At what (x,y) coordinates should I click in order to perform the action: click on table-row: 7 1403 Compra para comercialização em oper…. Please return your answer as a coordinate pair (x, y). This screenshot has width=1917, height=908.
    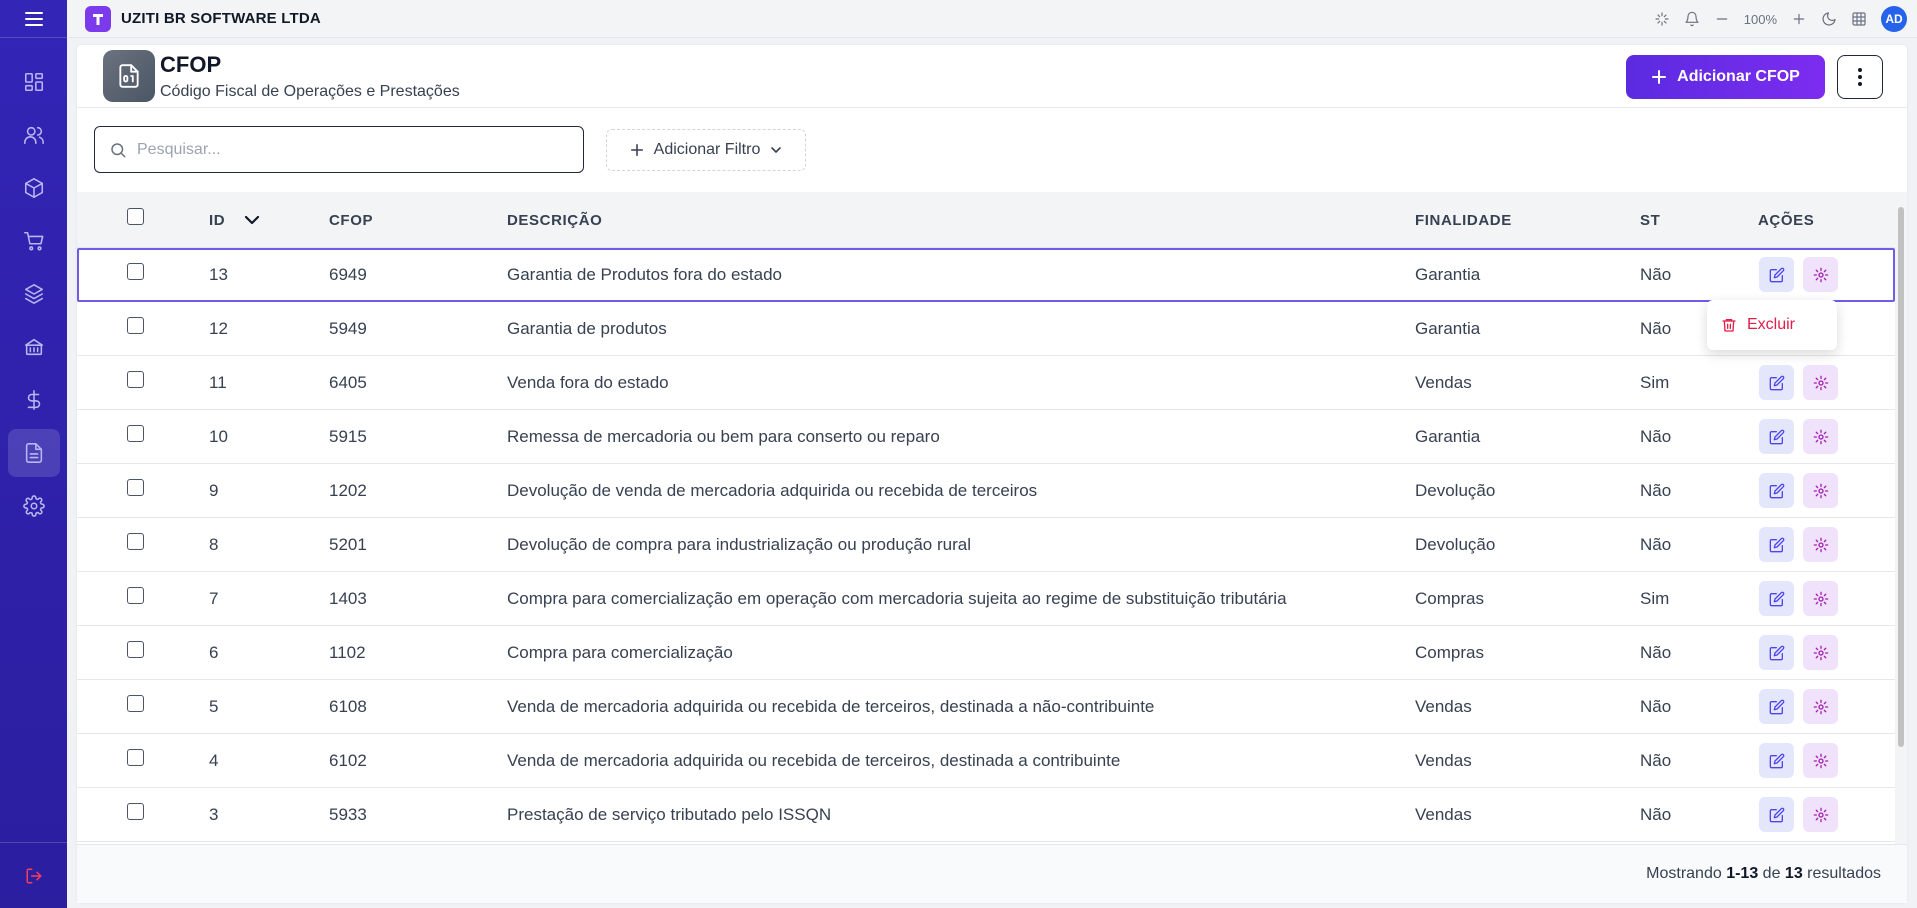
    Looking at the image, I should click on (986, 599).